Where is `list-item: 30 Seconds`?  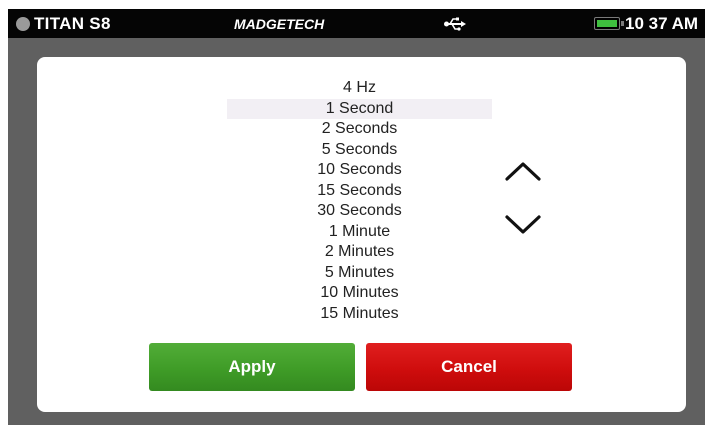
list-item: 30 Seconds is located at coordinates (359, 211).